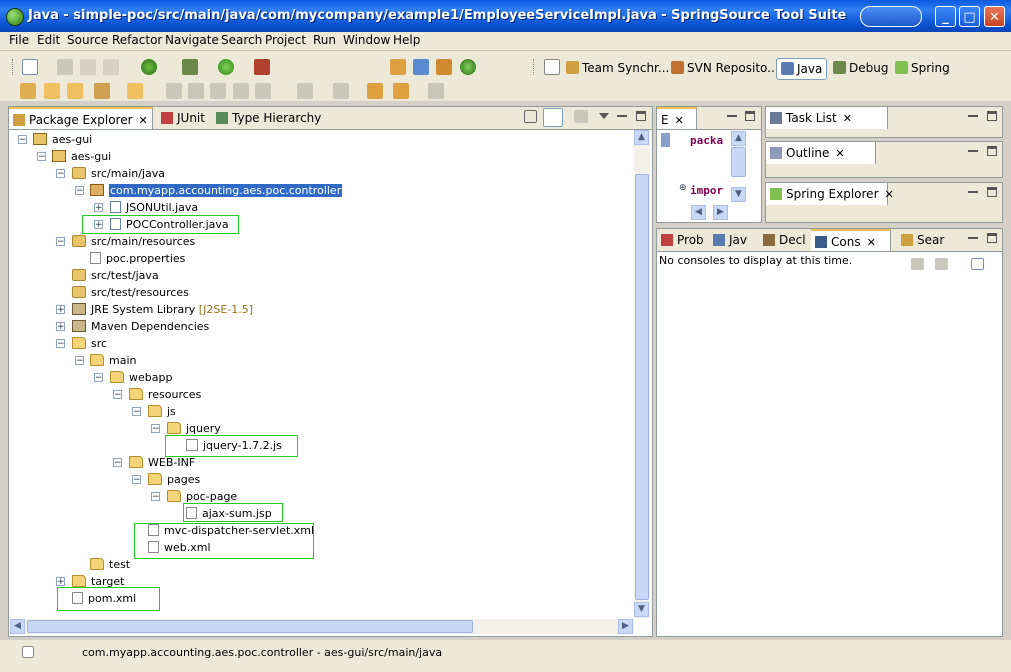 This screenshot has height=672, width=1011. What do you see at coordinates (174, 91) in the screenshot?
I see `annotation-icon` at bounding box center [174, 91].